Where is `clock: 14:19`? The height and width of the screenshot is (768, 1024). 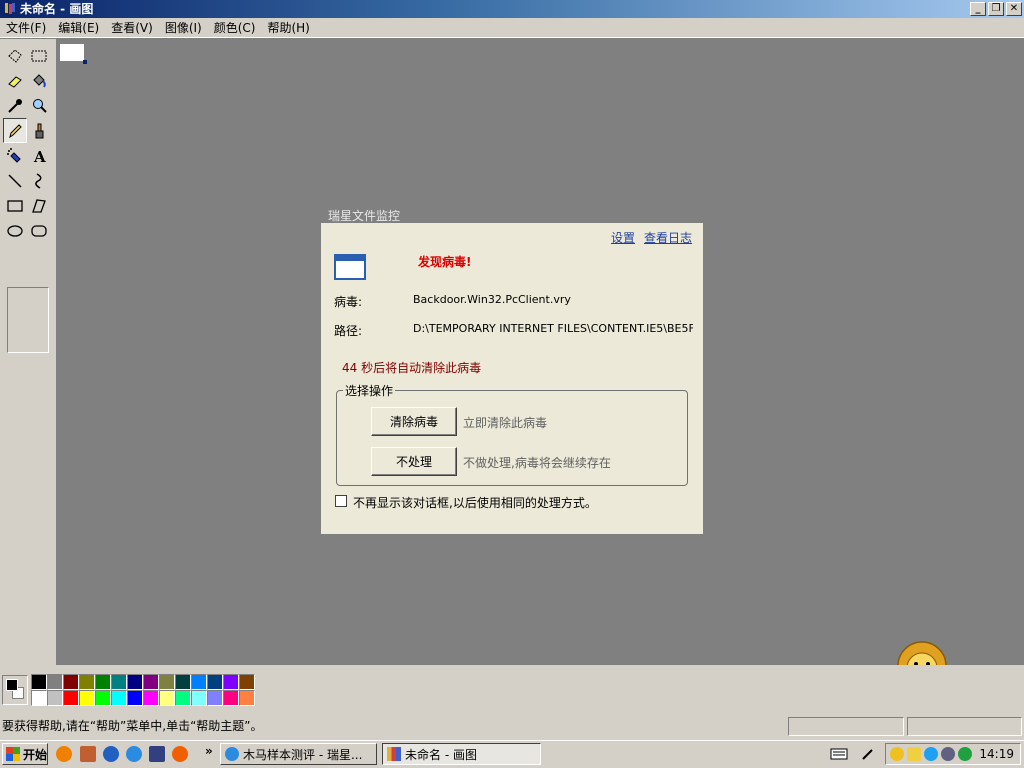
clock: 14:19 is located at coordinates (996, 754).